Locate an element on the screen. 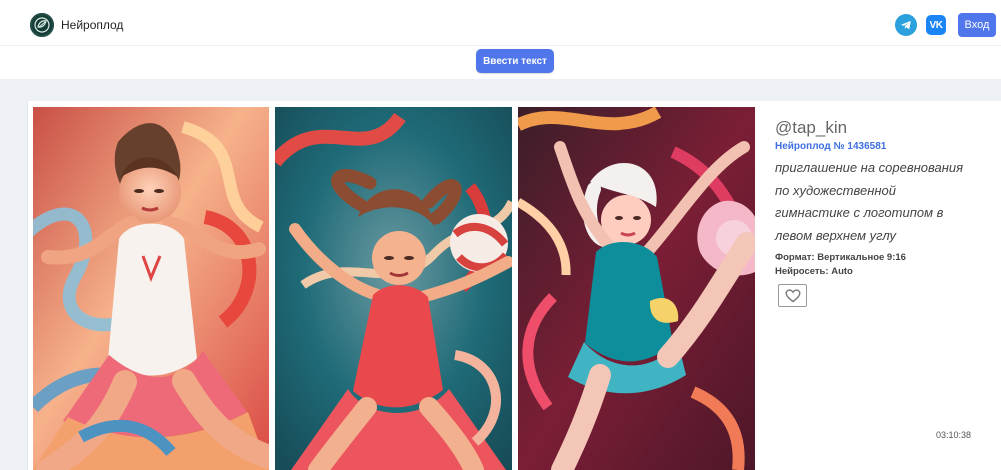 The image size is (1001, 470). enter-text-button: Ввести текст is located at coordinates (515, 61).